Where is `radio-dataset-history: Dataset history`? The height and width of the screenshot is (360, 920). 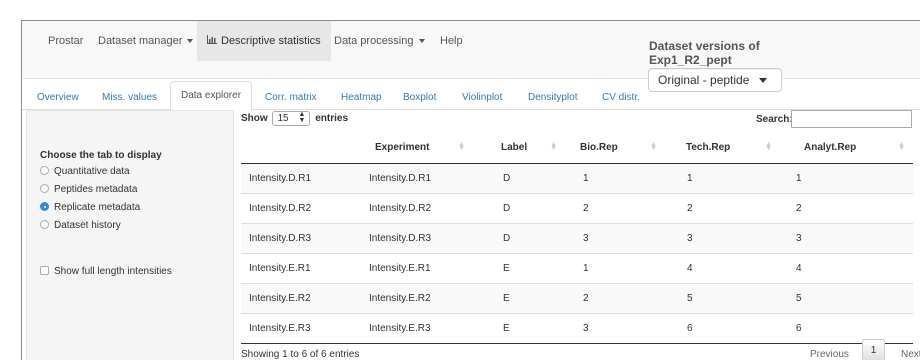 radio-dataset-history: Dataset history is located at coordinates (80, 226).